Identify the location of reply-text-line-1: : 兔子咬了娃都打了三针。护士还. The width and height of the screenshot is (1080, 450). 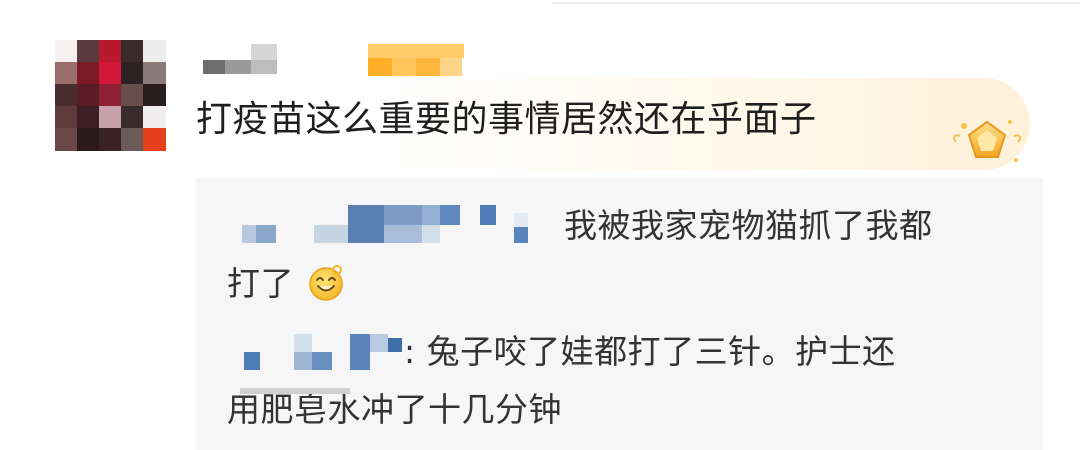
(650, 351).